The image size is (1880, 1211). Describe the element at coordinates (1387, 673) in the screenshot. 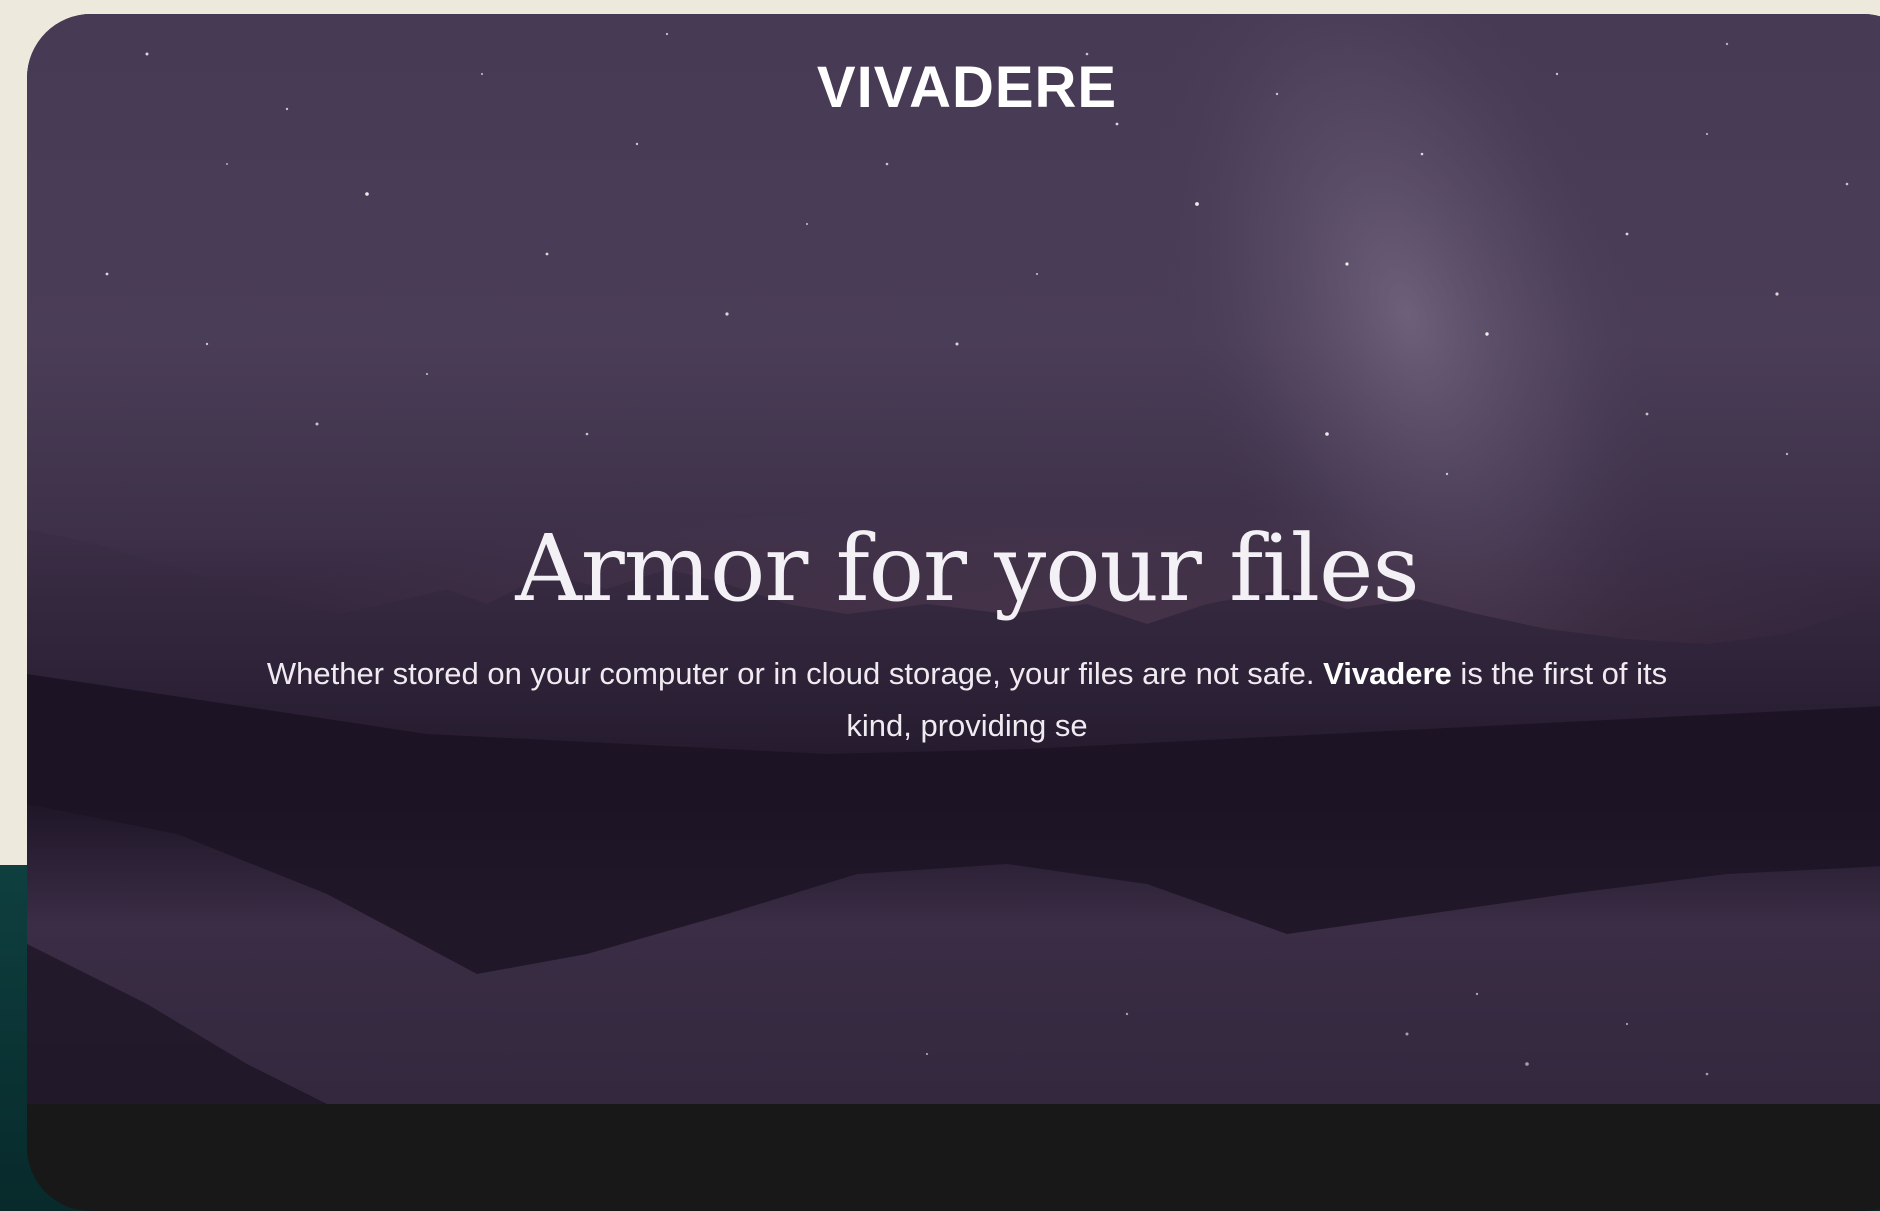

I see `tagline-brand-name: Vivadere` at that location.